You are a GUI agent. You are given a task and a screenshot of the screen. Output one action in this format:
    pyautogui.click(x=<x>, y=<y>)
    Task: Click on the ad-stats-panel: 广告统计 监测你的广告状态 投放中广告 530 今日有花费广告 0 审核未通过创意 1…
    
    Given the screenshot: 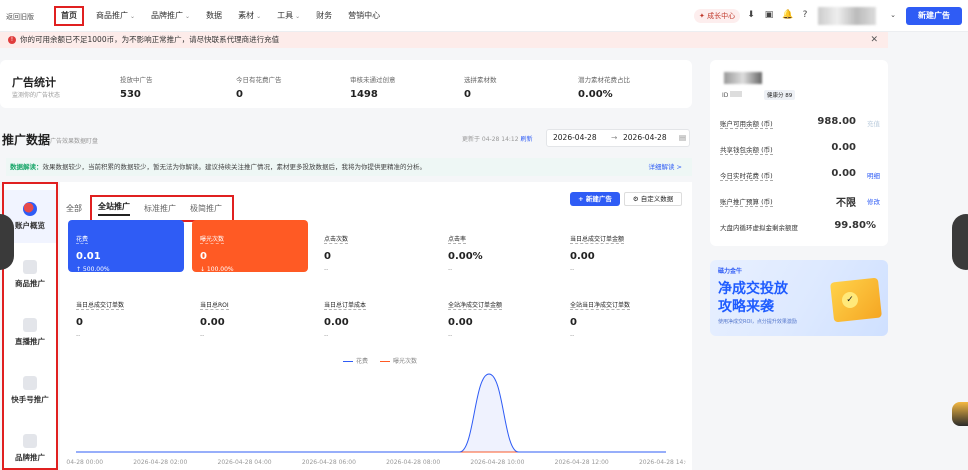 What is the action you would take?
    pyautogui.click(x=346, y=84)
    